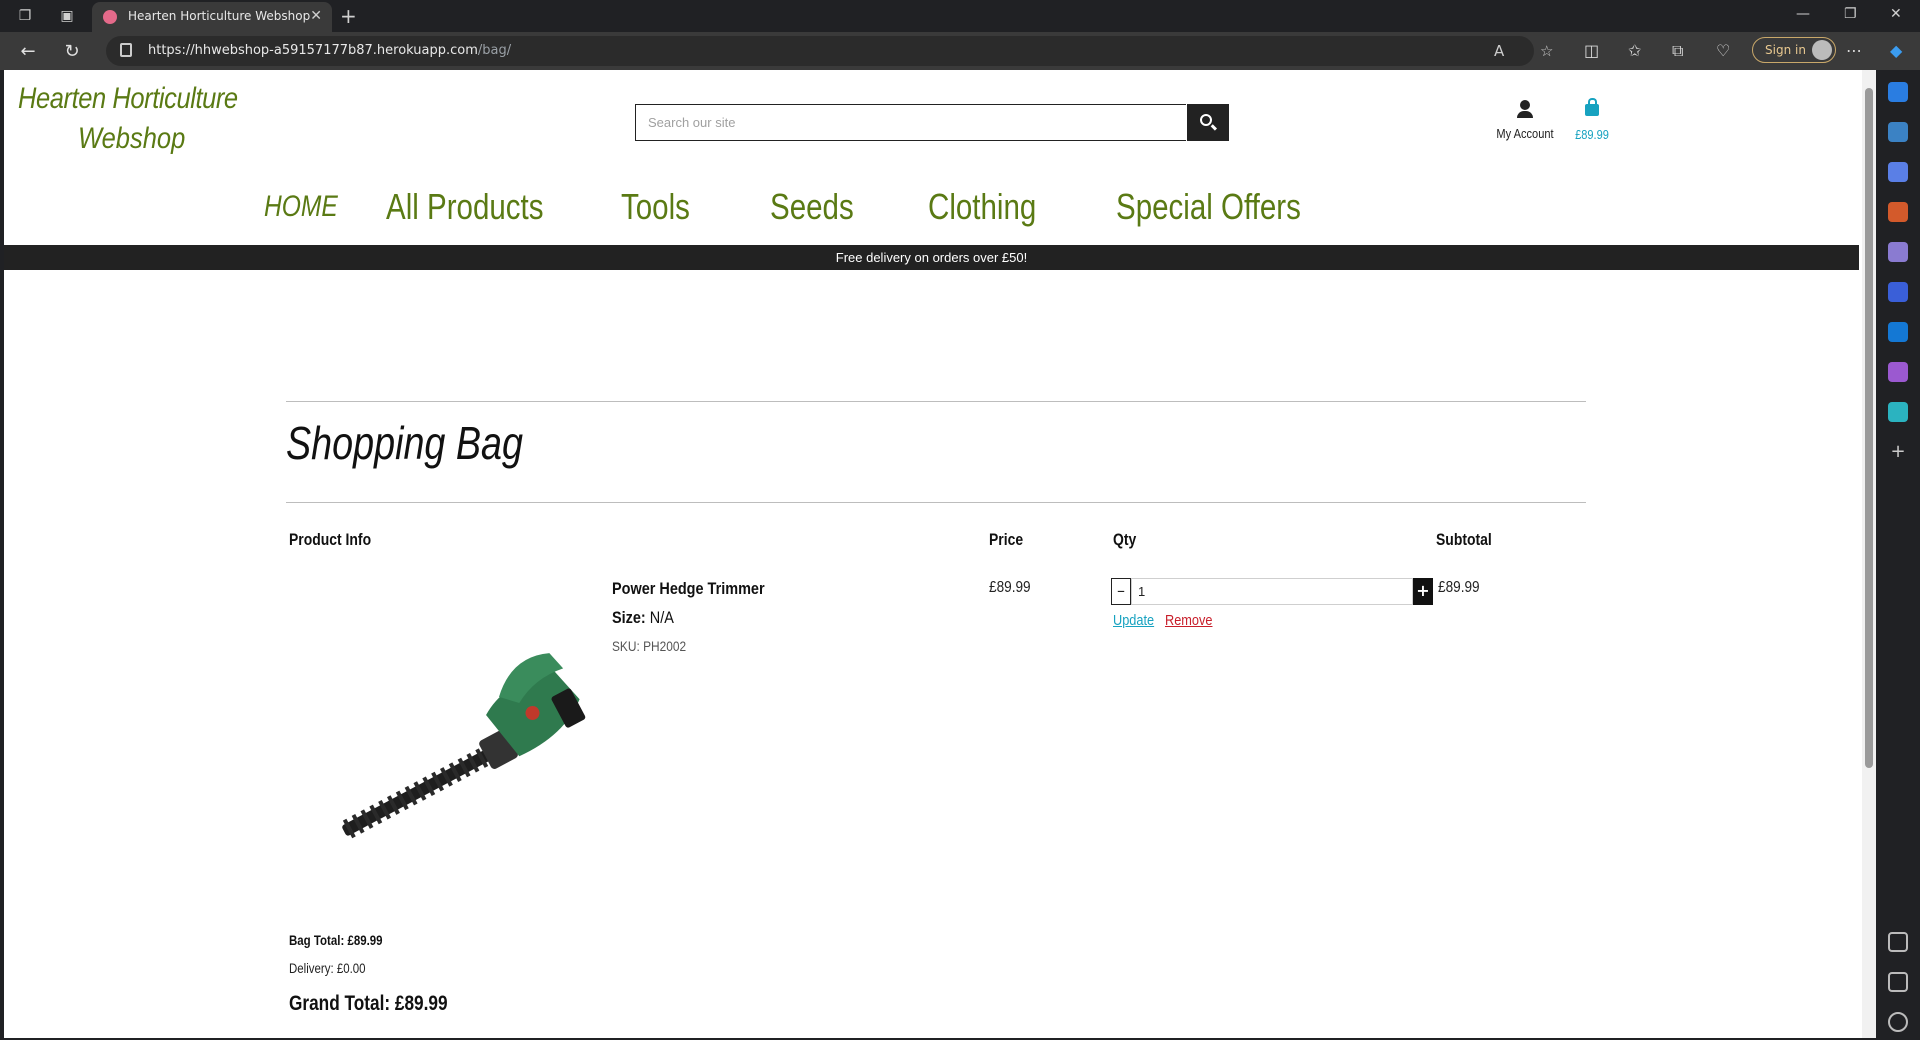 The height and width of the screenshot is (1040, 1920). Describe the element at coordinates (1898, 555) in the screenshot. I see `edge-sidebar: +` at that location.